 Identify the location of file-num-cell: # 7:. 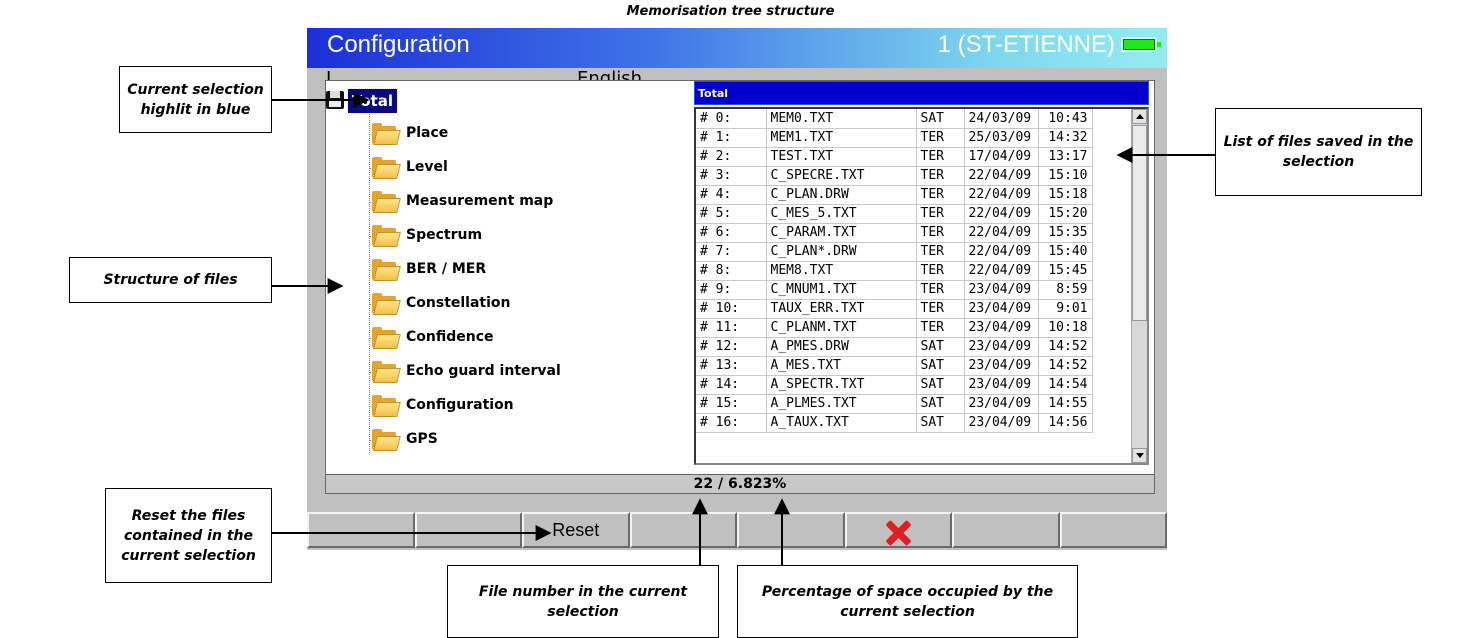
(731, 252).